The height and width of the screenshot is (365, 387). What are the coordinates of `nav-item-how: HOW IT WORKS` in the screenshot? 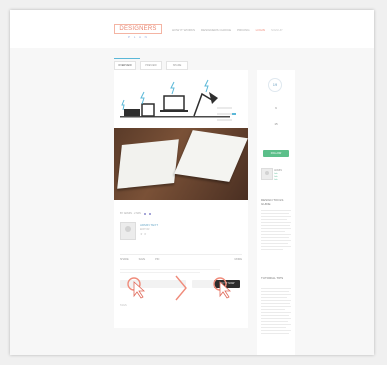 It's located at (183, 30).